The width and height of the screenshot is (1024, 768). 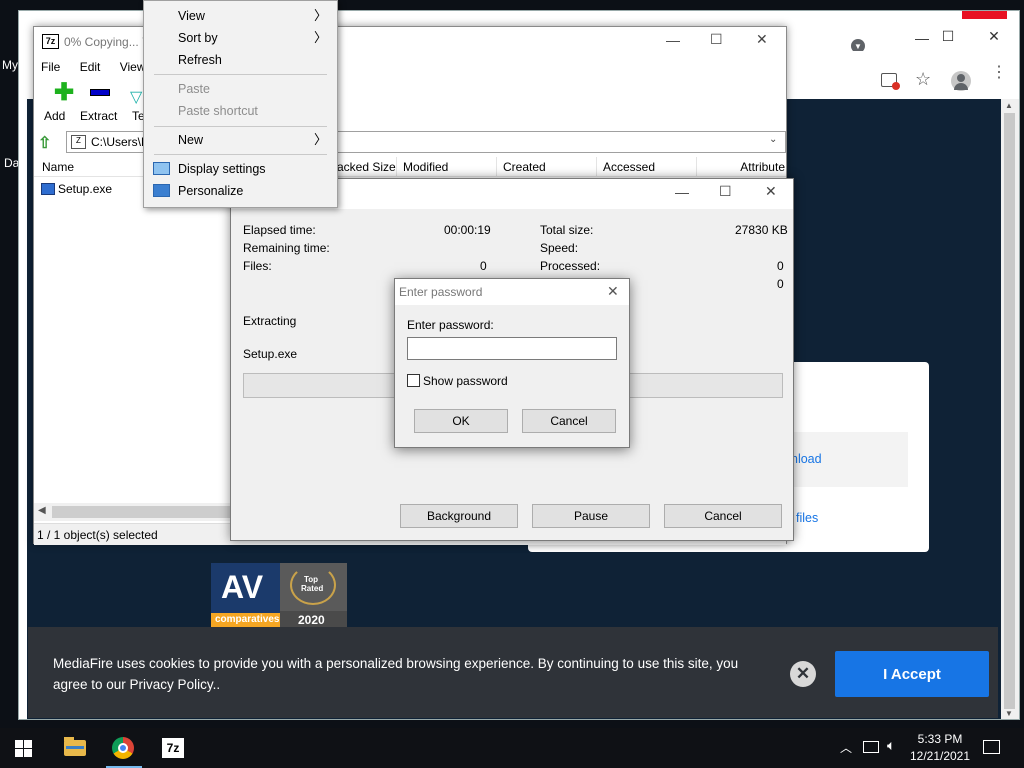 What do you see at coordinates (741, 167) in the screenshot?
I see `col-attributes: Attribute` at bounding box center [741, 167].